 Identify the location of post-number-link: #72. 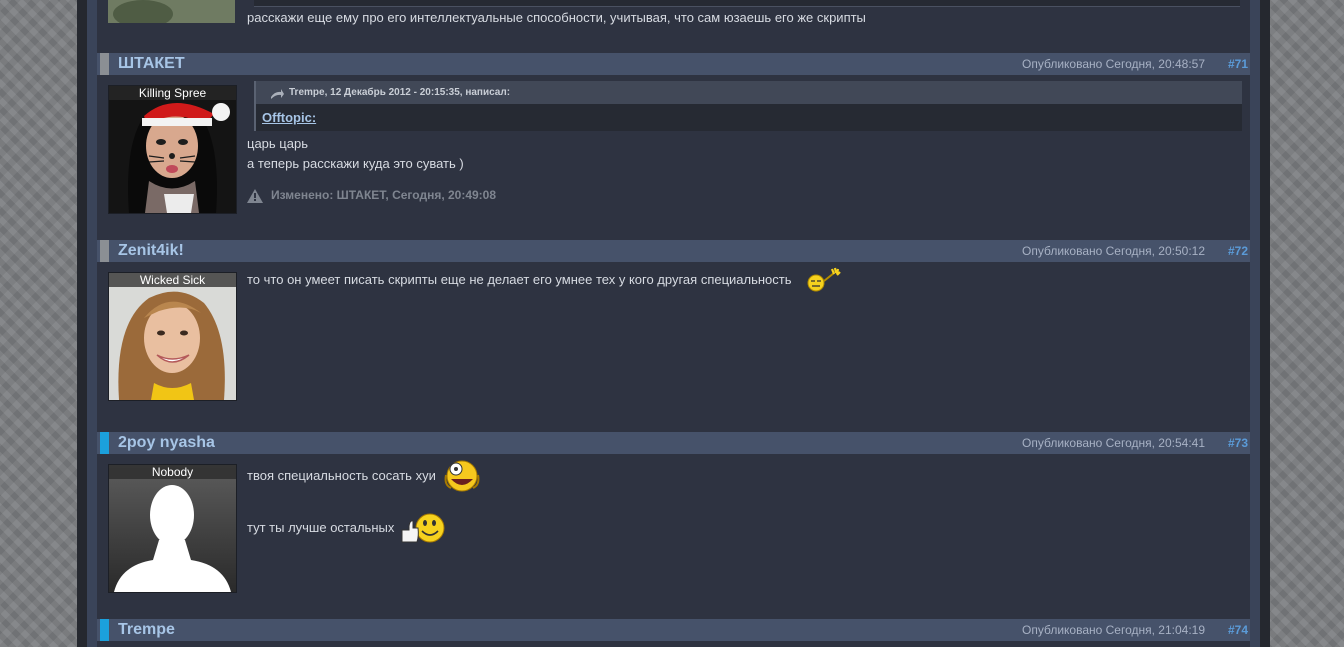
(1238, 251).